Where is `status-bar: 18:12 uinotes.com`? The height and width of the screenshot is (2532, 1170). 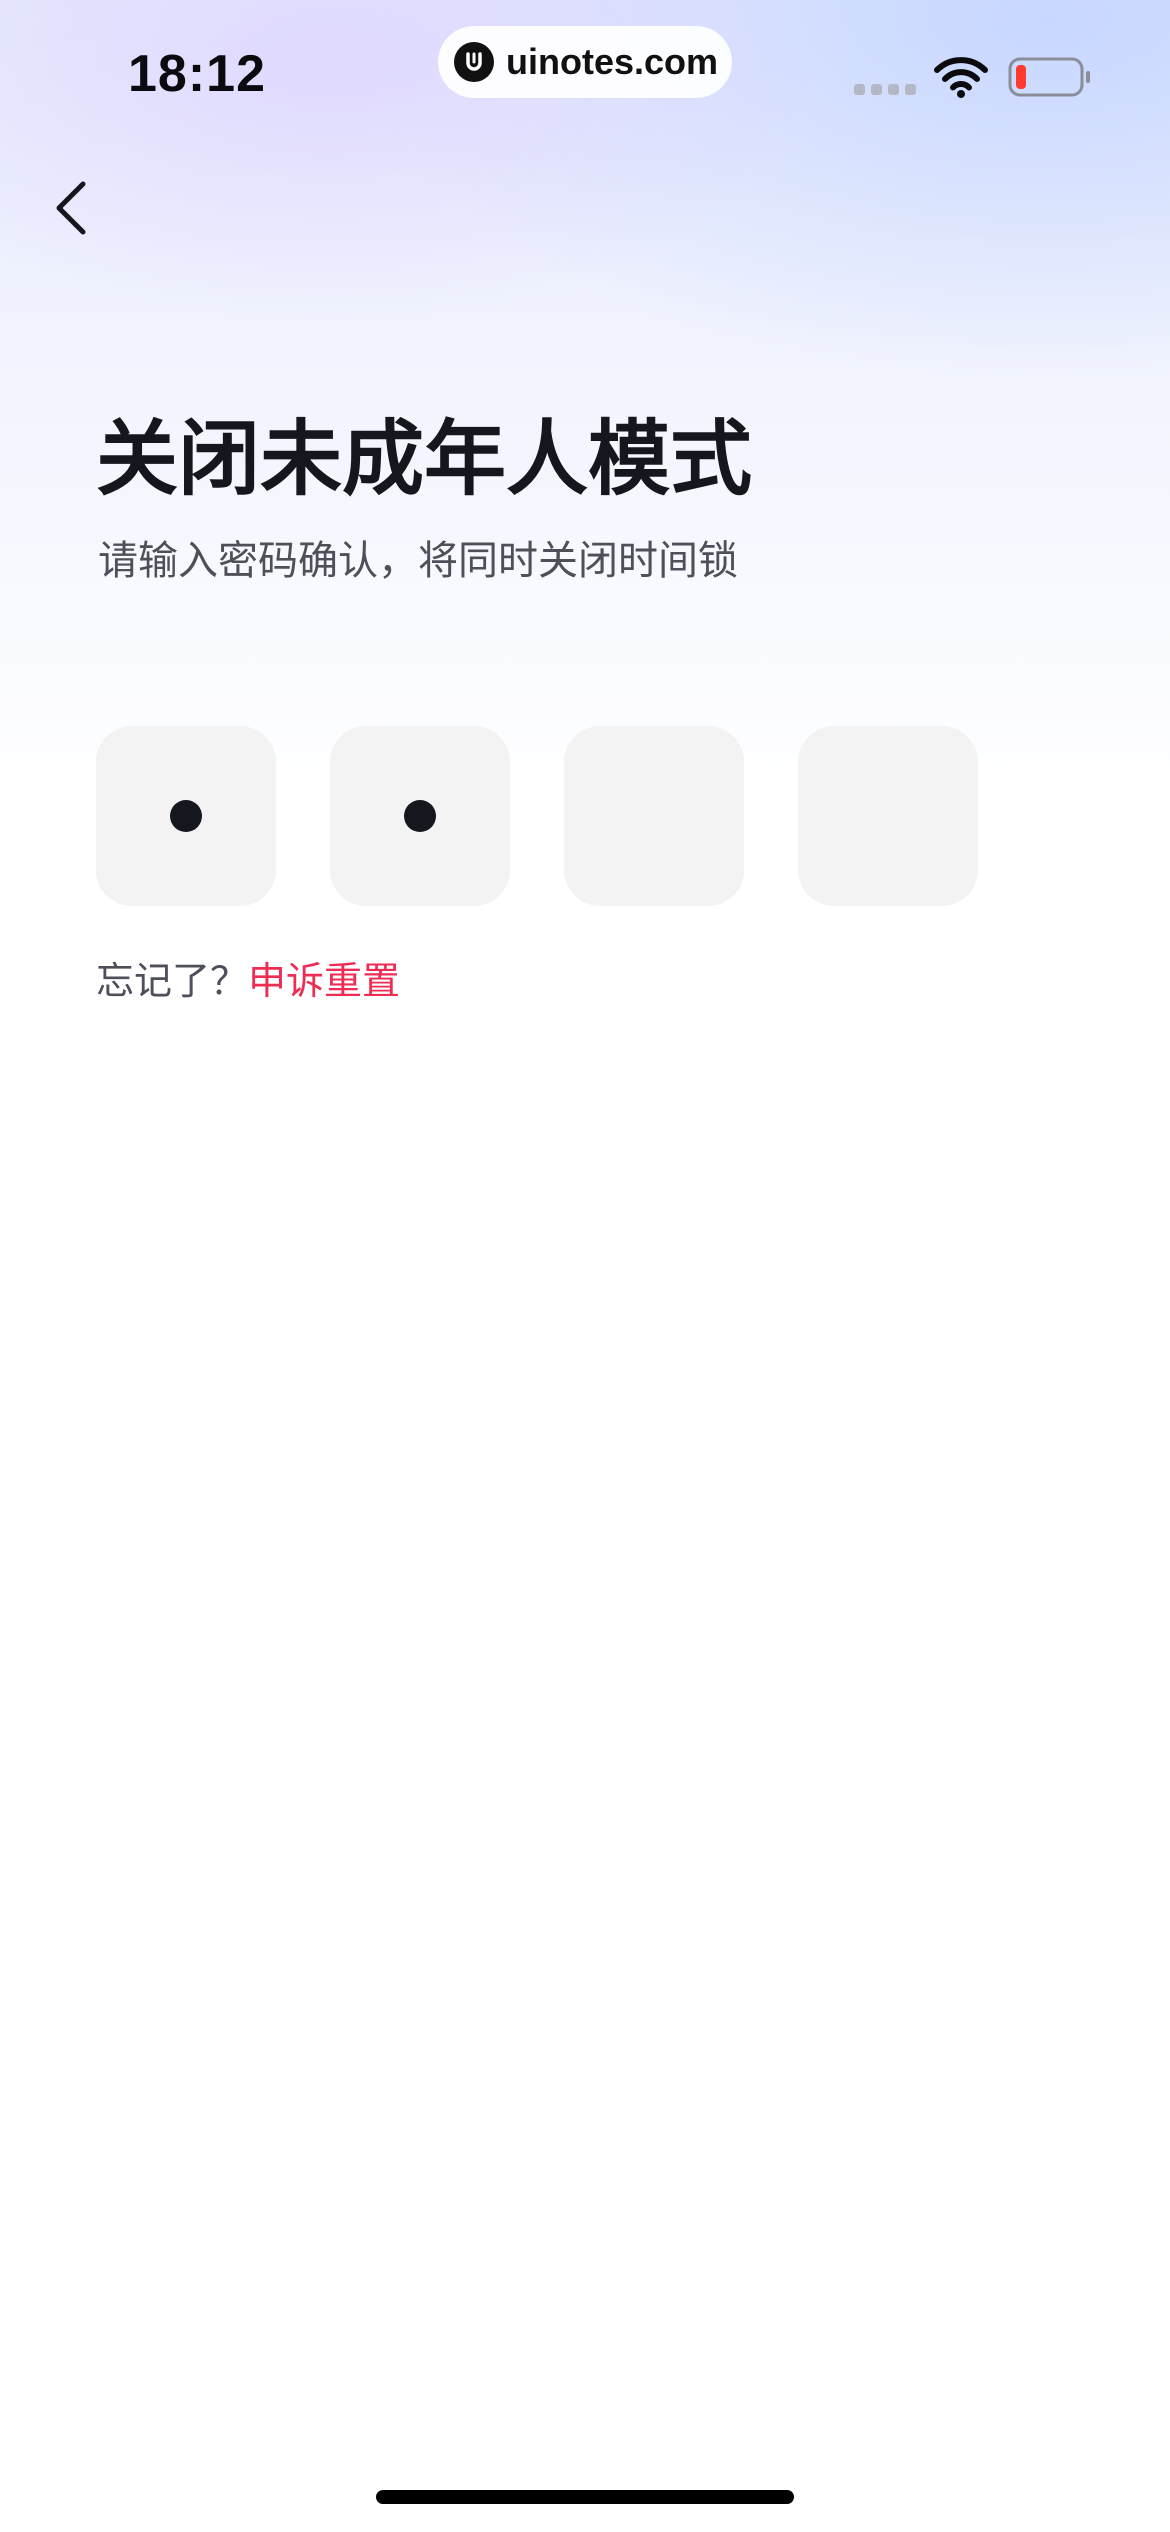
status-bar: 18:12 uinotes.com is located at coordinates (585, 75).